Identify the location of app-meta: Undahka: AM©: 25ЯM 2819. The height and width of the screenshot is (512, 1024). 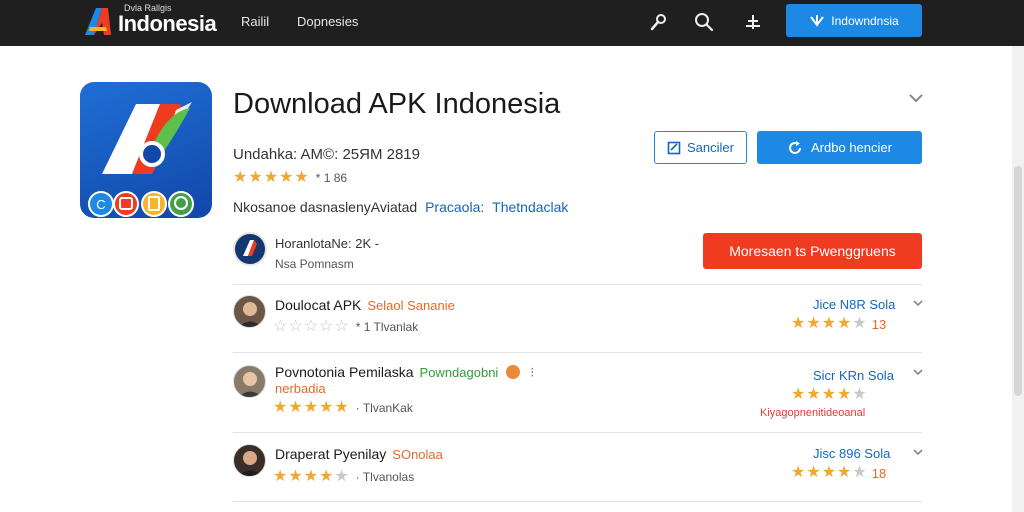
(326, 154).